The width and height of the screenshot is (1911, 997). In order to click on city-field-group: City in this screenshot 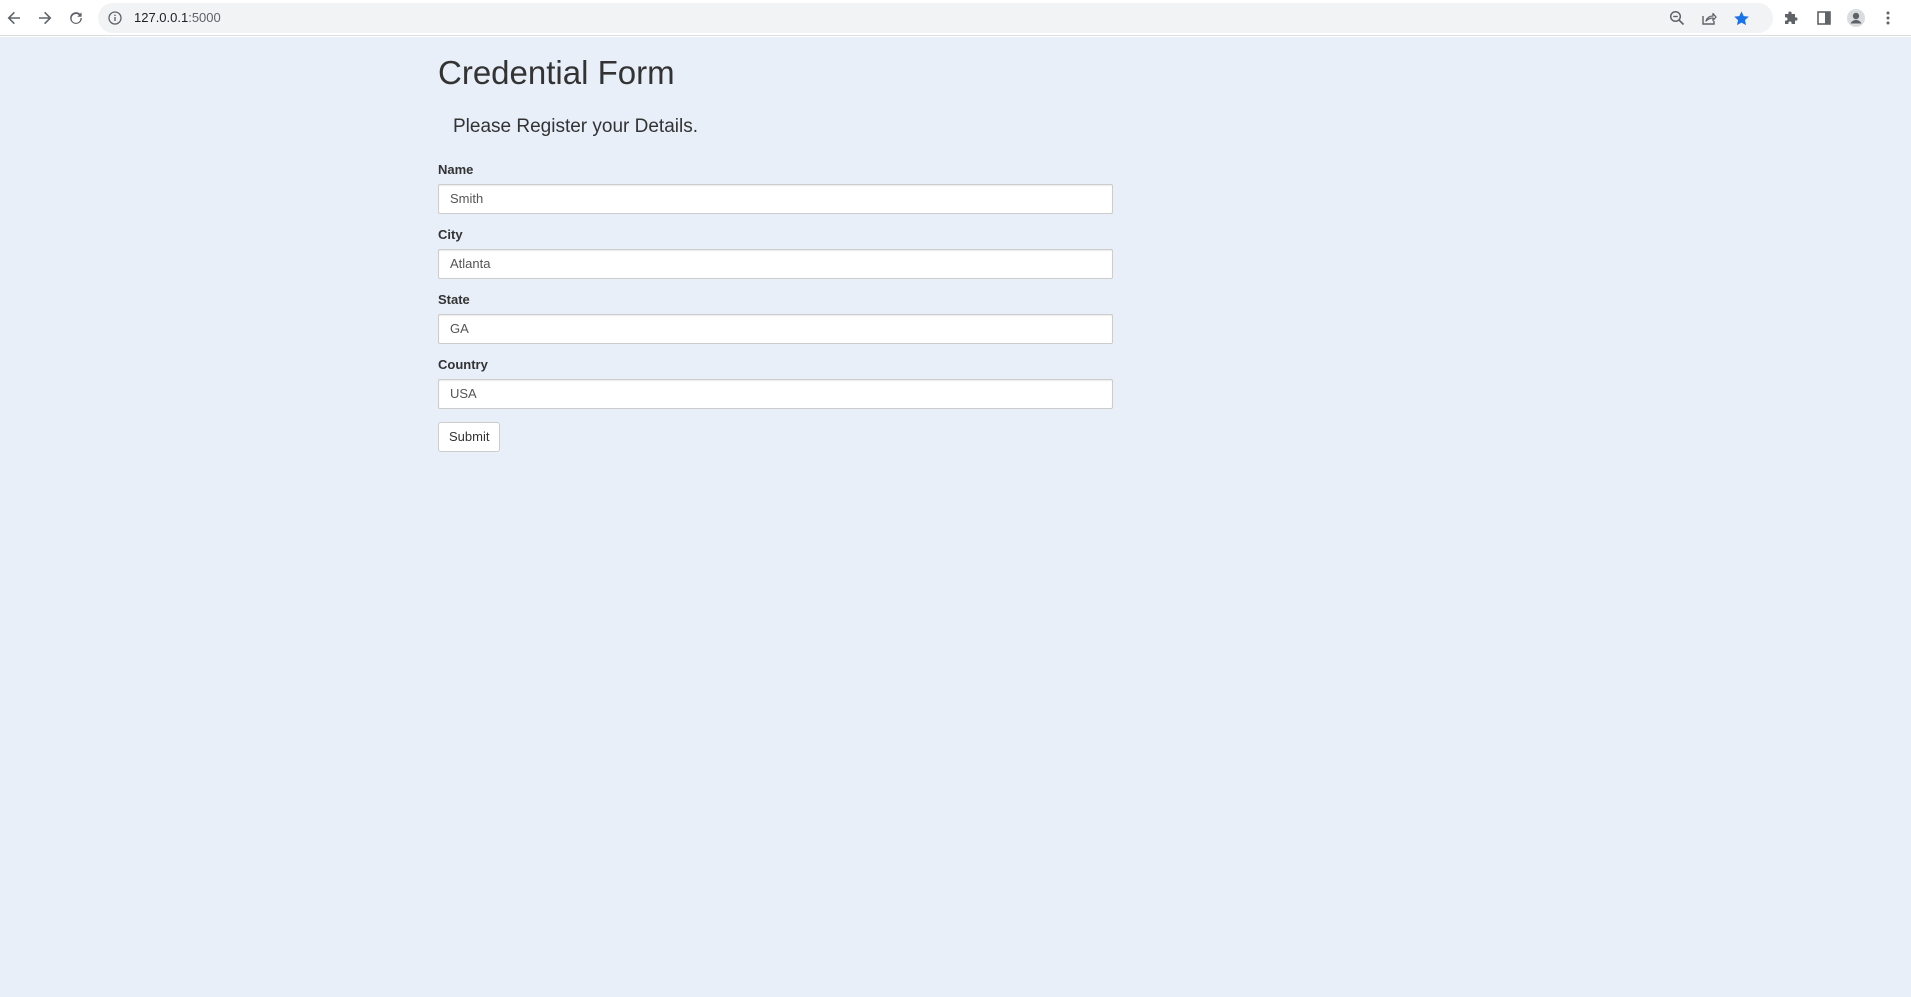, I will do `click(776, 253)`.